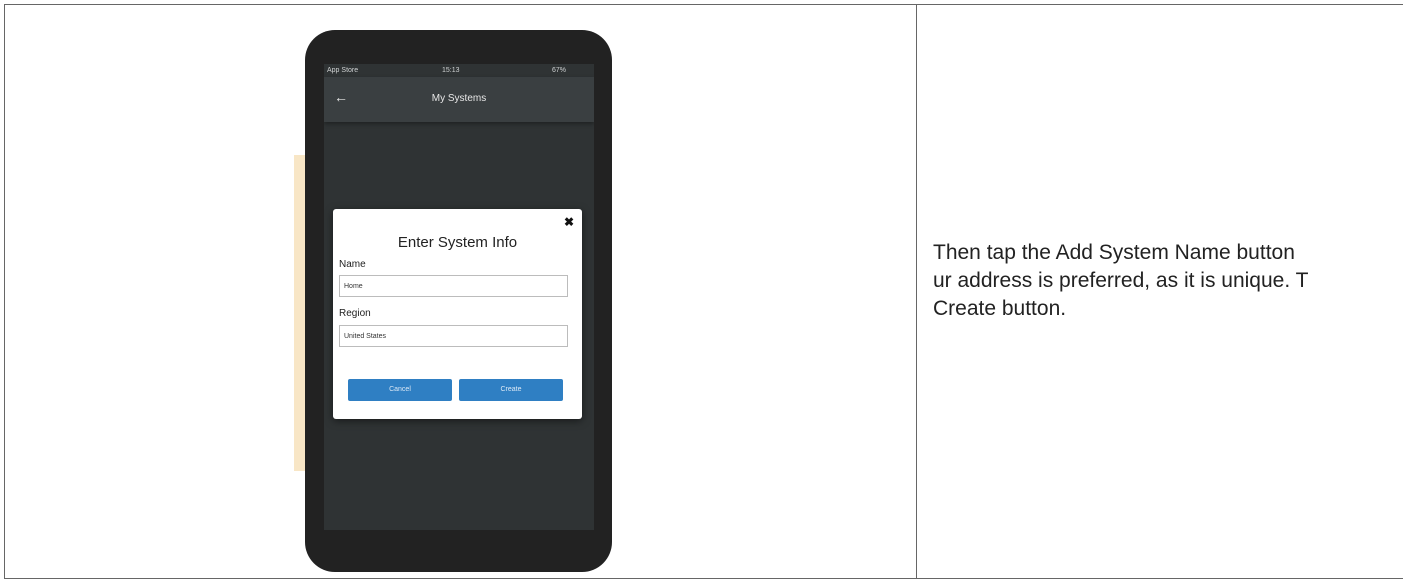 The image size is (1403, 580). Describe the element at coordinates (511, 390) in the screenshot. I see `create-button: Create` at that location.